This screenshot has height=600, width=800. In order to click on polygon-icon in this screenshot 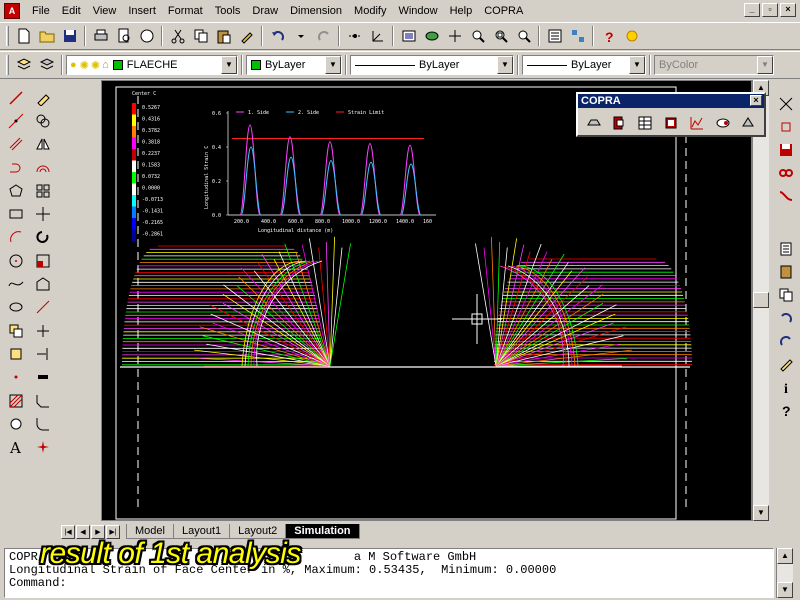, I will do `click(16, 190)`.